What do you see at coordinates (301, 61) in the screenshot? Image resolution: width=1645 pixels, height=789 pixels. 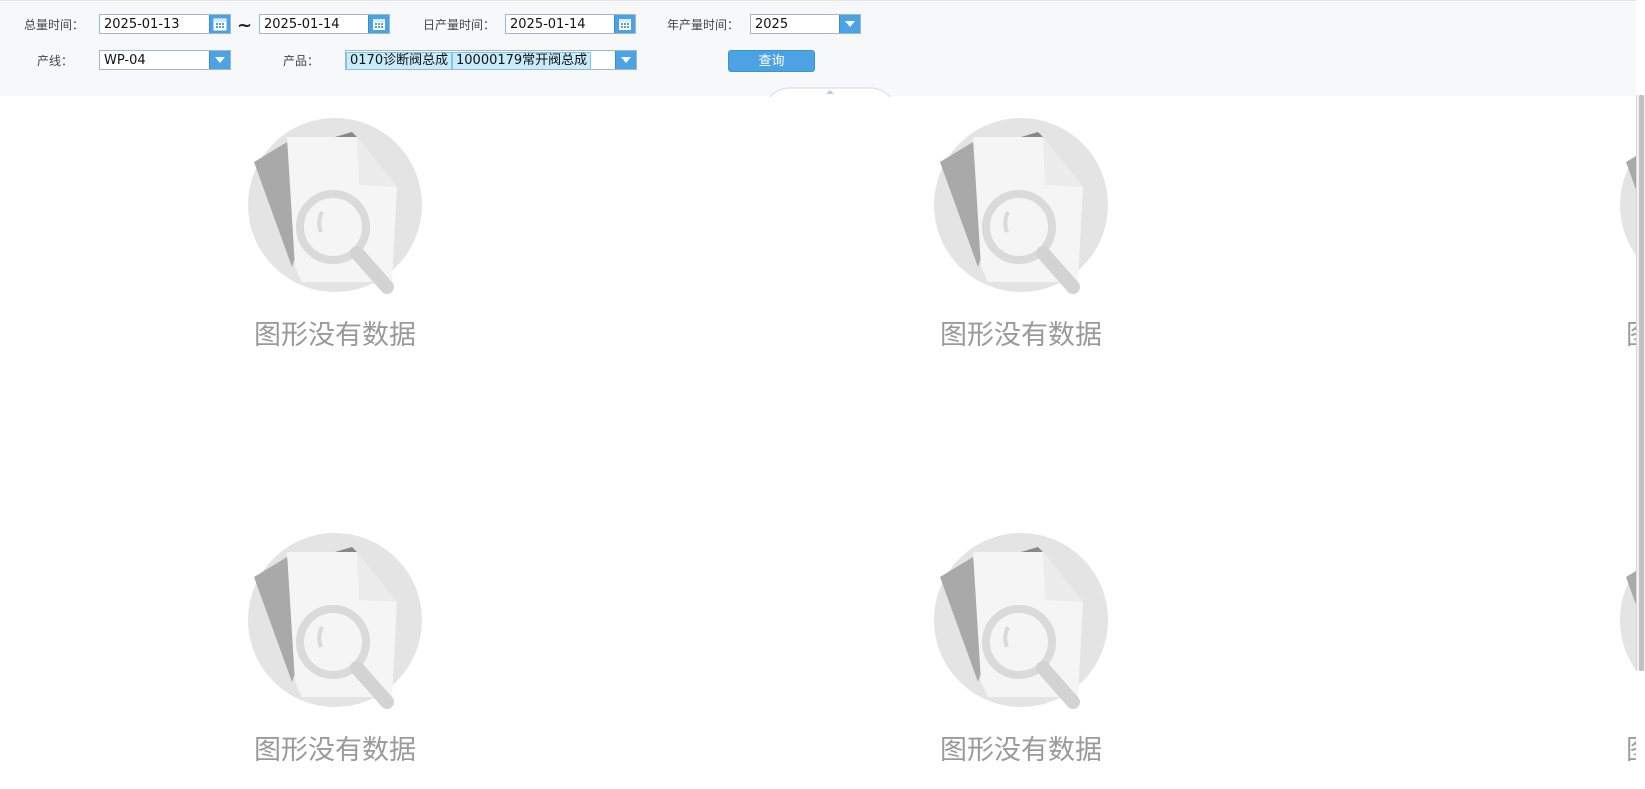 I see `product-label: 产品：` at bounding box center [301, 61].